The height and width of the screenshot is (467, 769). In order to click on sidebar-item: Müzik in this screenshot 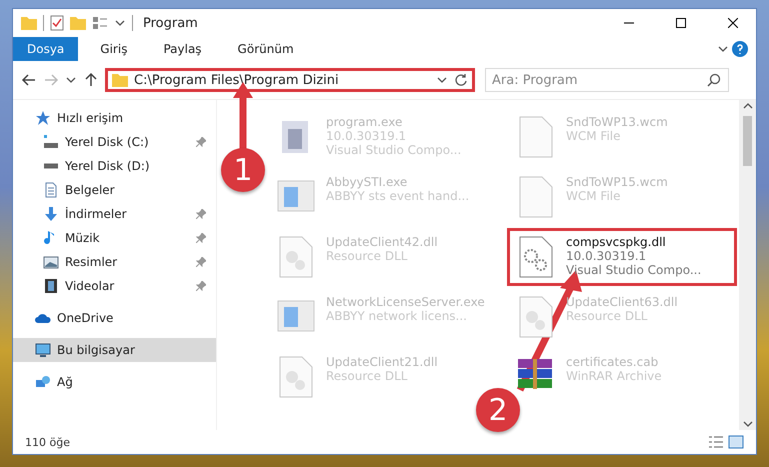, I will do `click(114, 238)`.